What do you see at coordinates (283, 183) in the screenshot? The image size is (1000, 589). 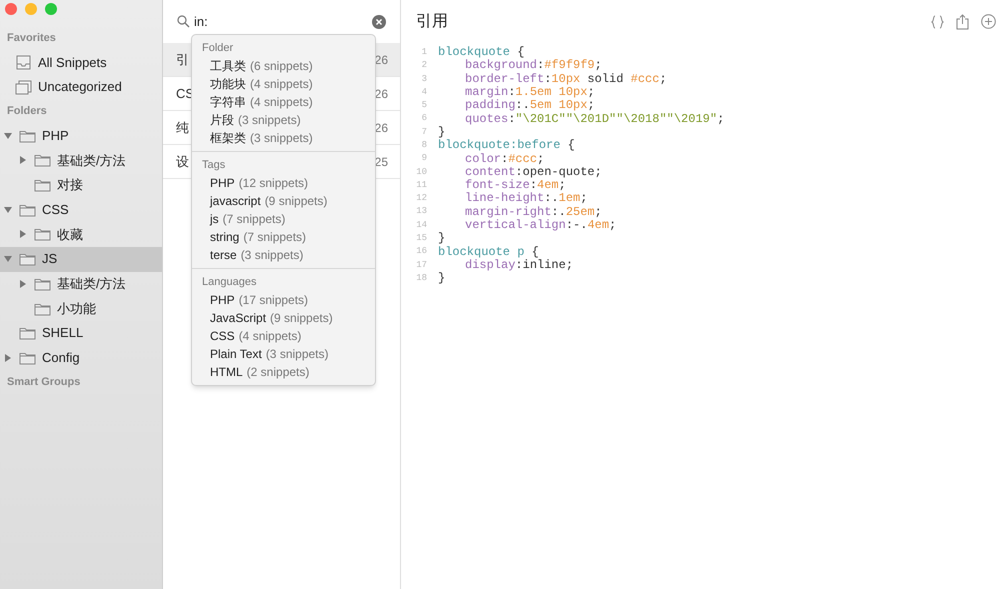 I see `popup-option: PHP (12 snippets)` at bounding box center [283, 183].